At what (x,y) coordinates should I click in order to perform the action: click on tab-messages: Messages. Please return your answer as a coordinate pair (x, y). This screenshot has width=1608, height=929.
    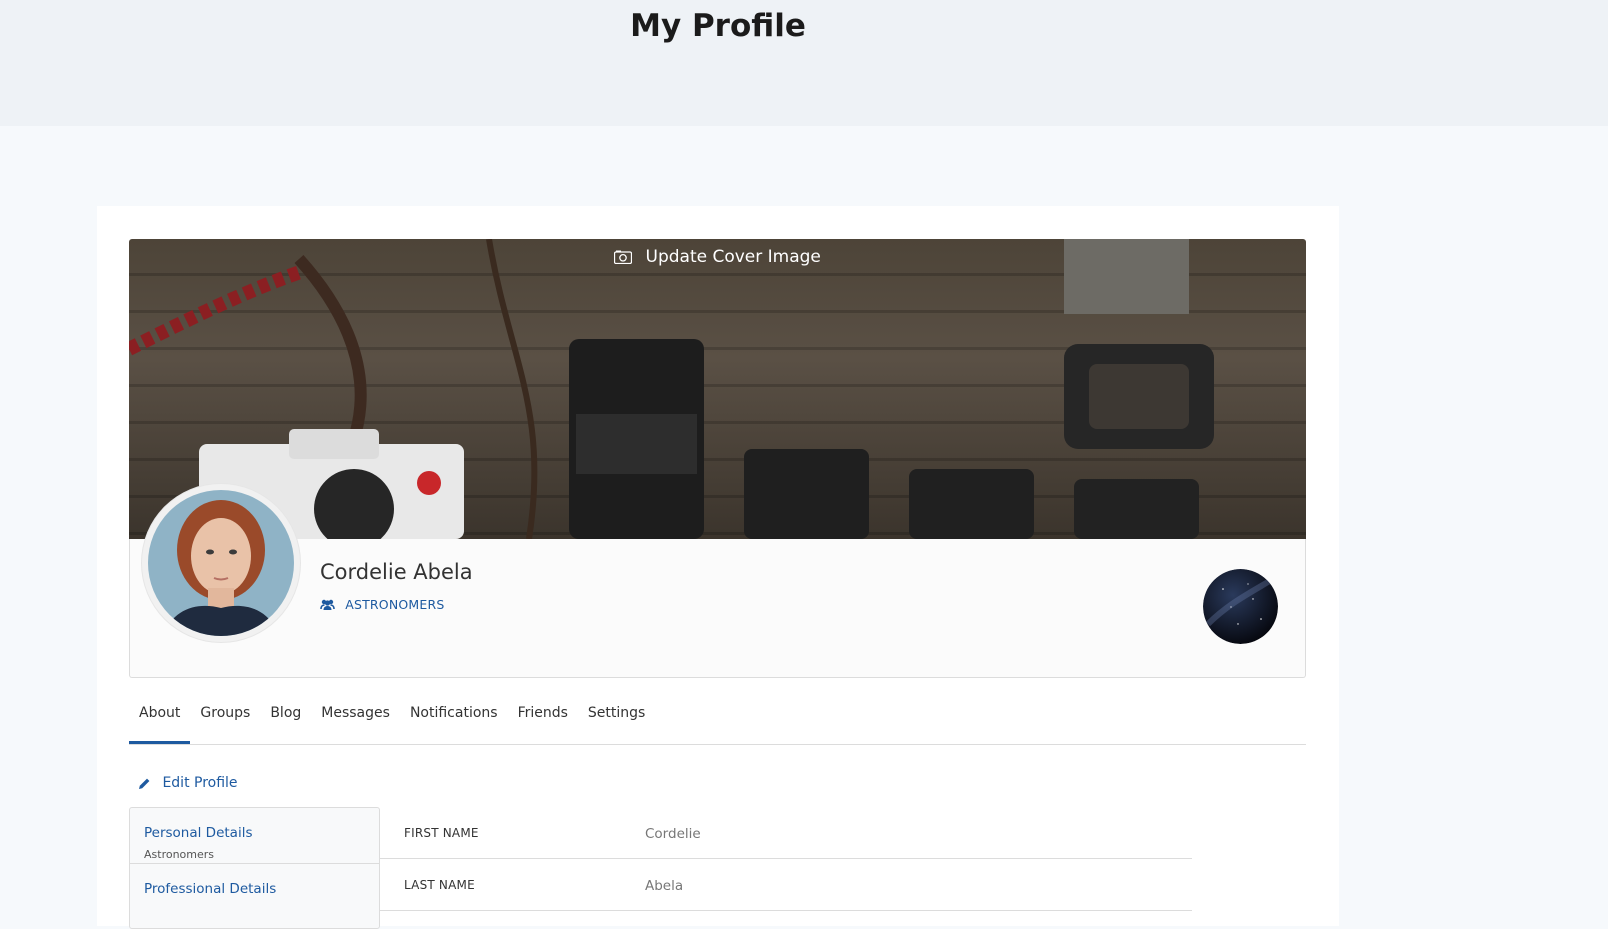
    Looking at the image, I should click on (355, 714).